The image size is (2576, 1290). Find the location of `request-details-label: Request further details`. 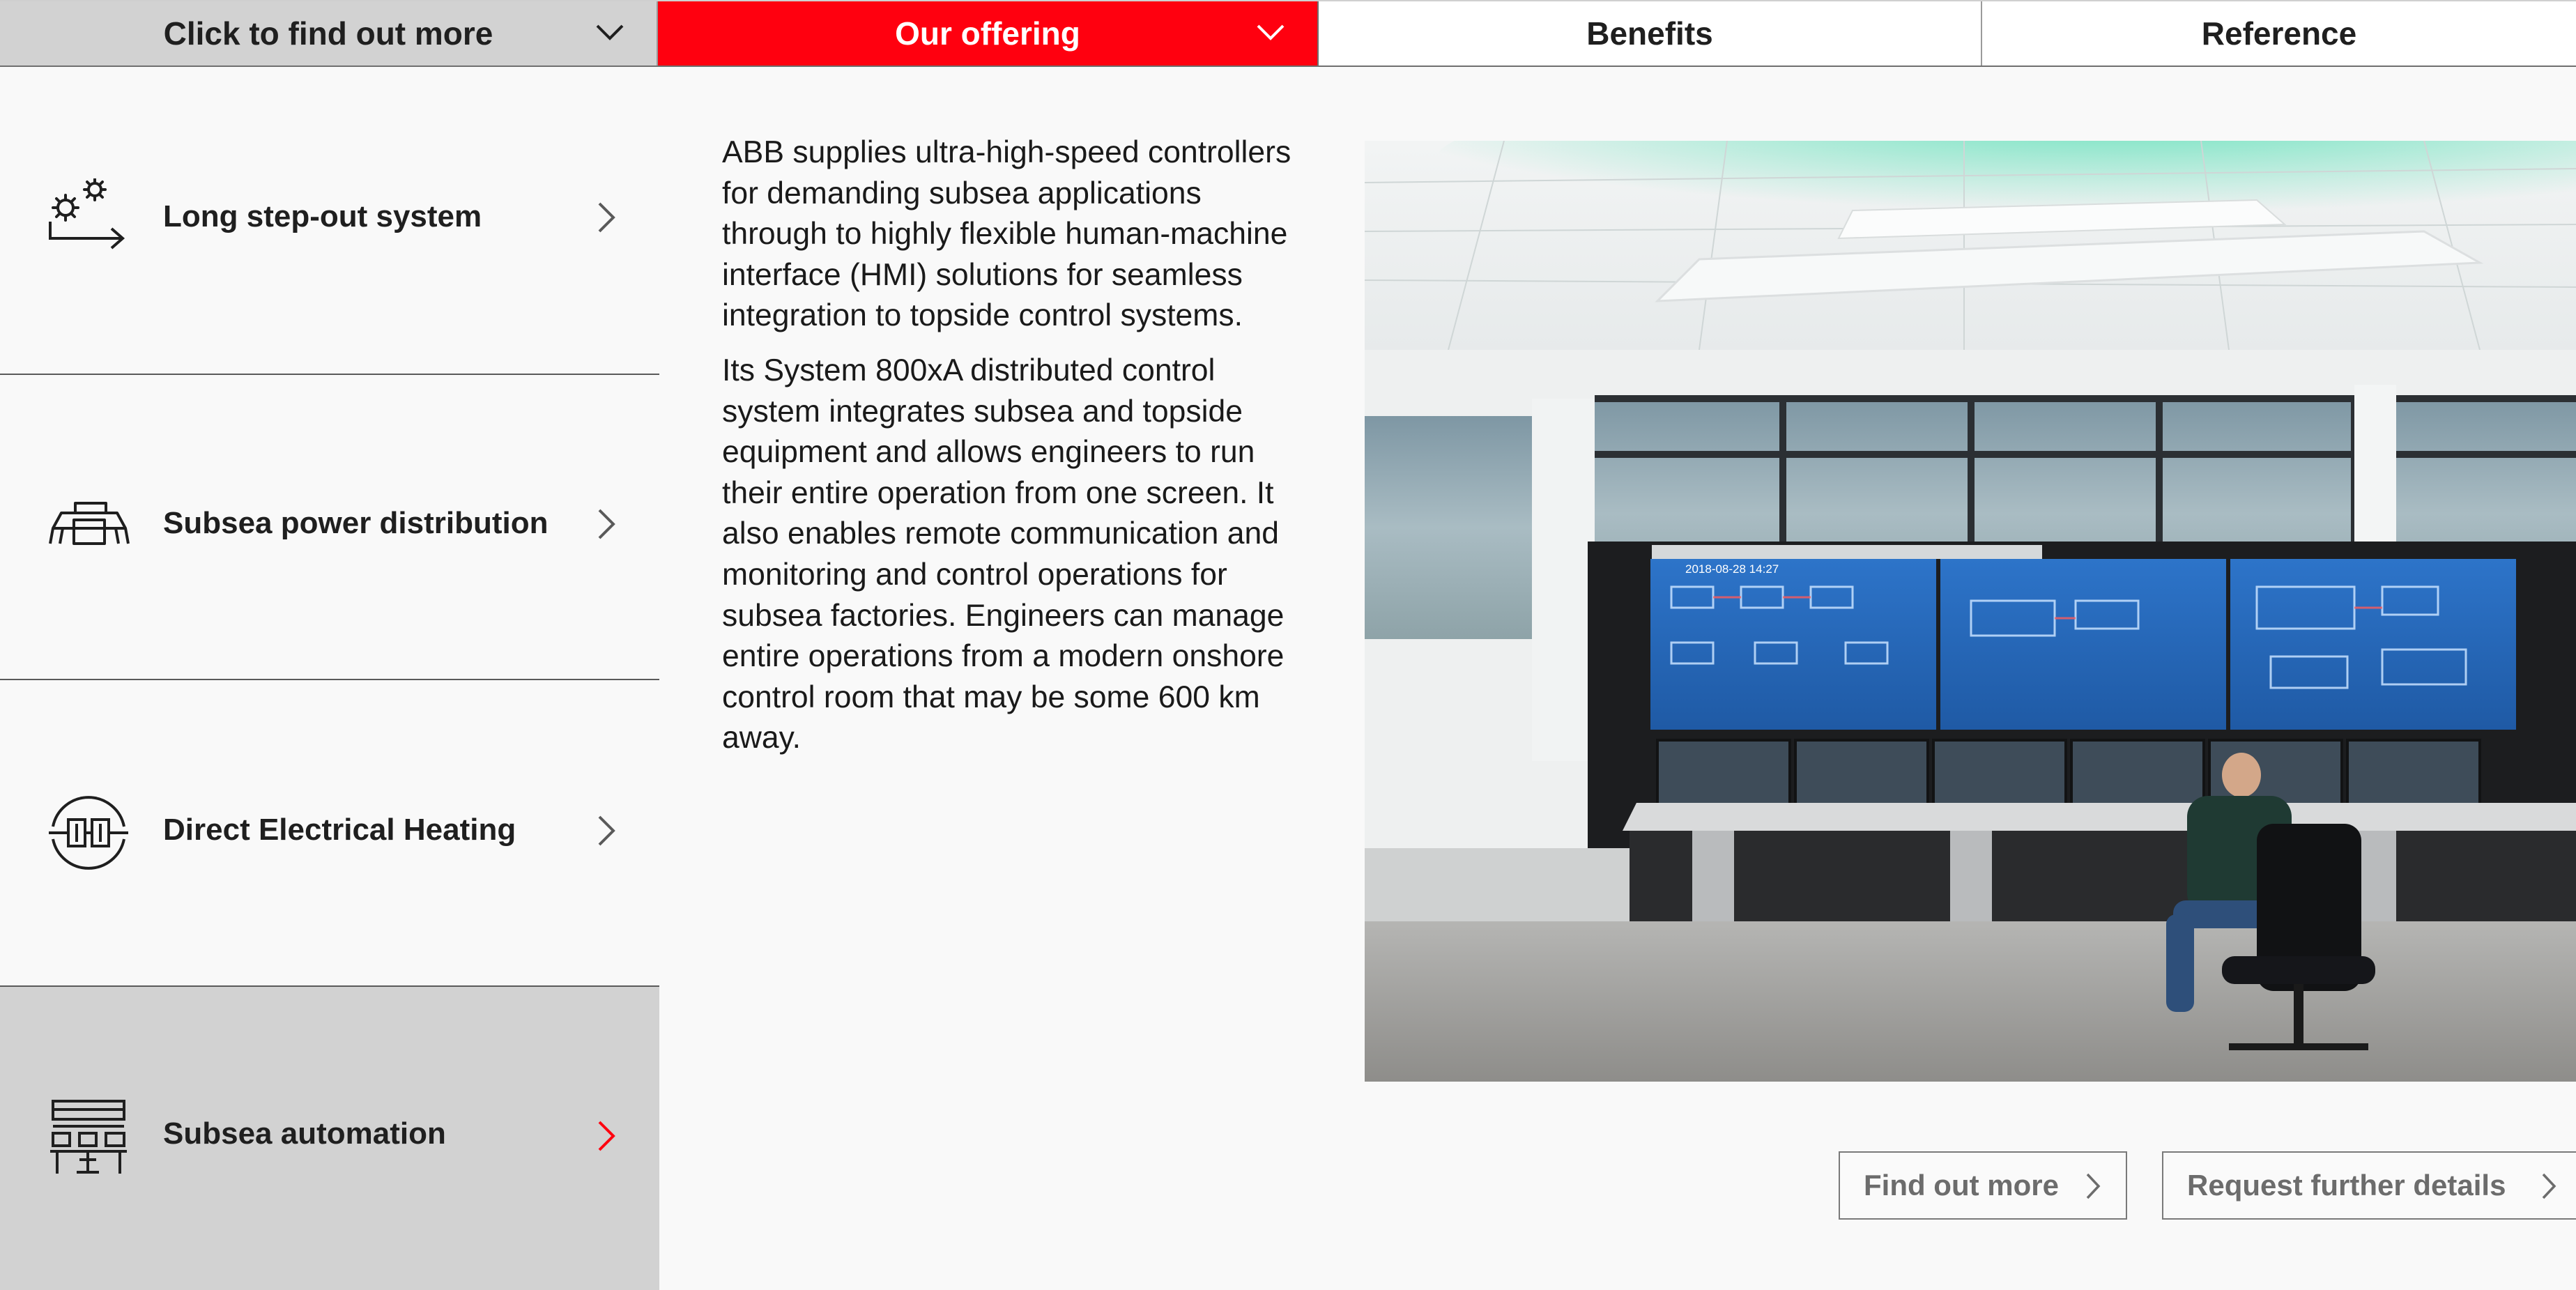

request-details-label: Request further details is located at coordinates (2346, 1185).